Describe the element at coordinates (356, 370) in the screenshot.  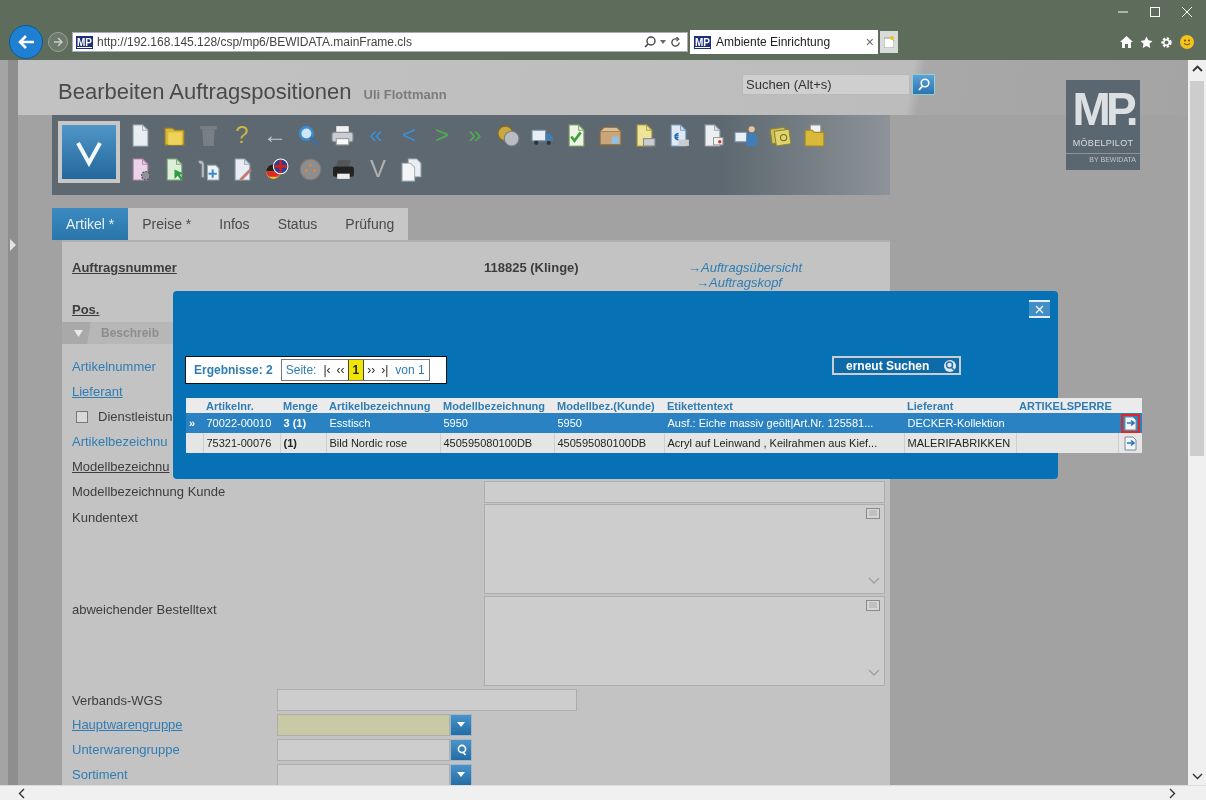
I see `current-page: 1` at that location.